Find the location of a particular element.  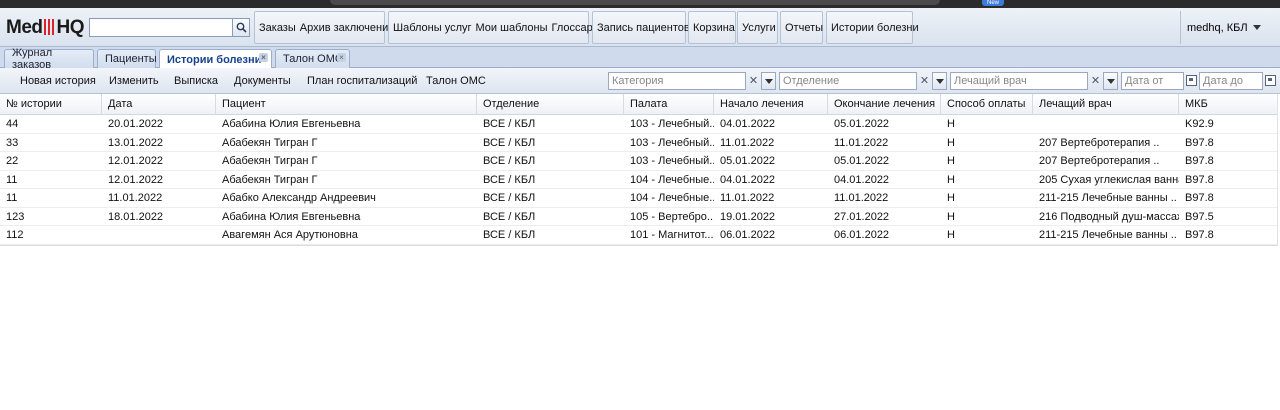

department-input: Отделение is located at coordinates (848, 81).